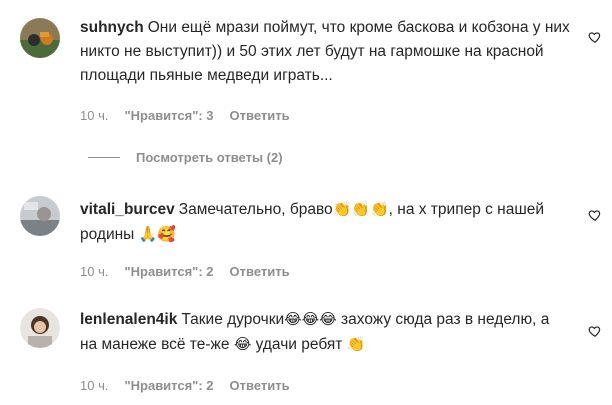 This screenshot has width=612, height=405. Describe the element at coordinates (104, 157) in the screenshot. I see `divider` at that location.